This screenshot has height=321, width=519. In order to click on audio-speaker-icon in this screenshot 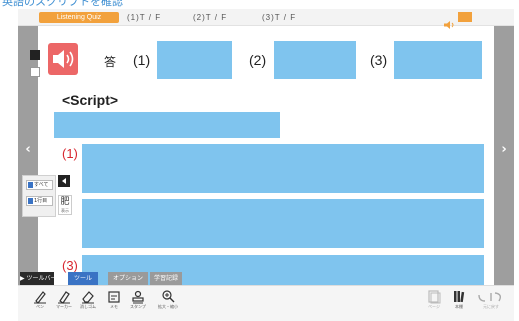, I will do `click(450, 23)`.